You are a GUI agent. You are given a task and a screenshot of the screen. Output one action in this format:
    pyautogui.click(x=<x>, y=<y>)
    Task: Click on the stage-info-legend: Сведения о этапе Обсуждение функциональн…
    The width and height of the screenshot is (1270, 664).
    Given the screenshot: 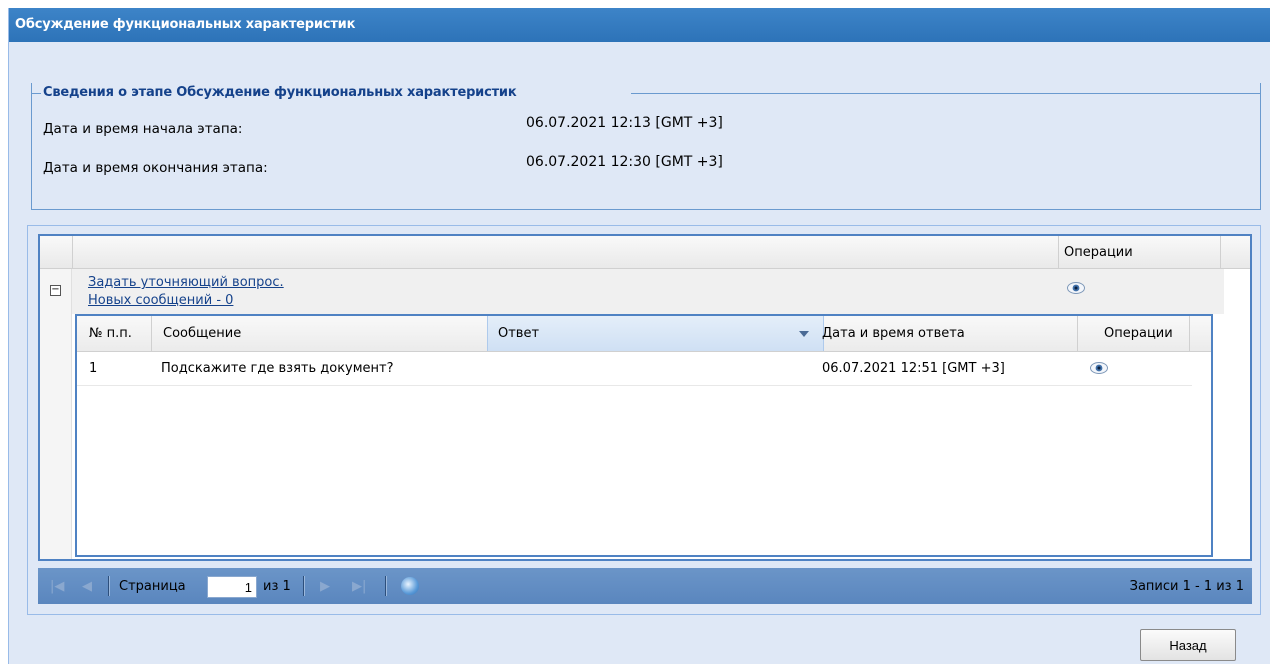 What is the action you would take?
    pyautogui.click(x=280, y=92)
    